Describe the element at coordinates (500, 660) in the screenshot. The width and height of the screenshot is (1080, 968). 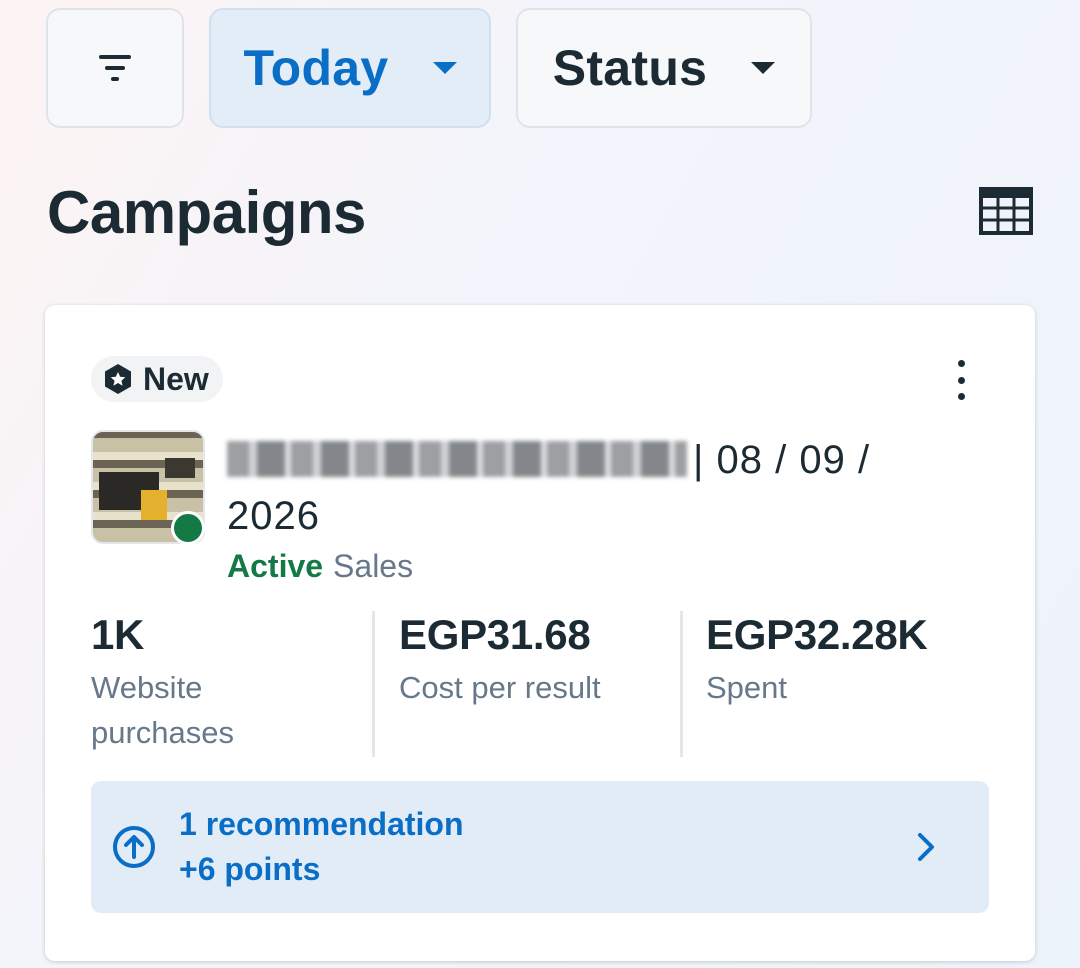
I see `metric-cost-per-result: EGP31.68 Cost per result` at that location.